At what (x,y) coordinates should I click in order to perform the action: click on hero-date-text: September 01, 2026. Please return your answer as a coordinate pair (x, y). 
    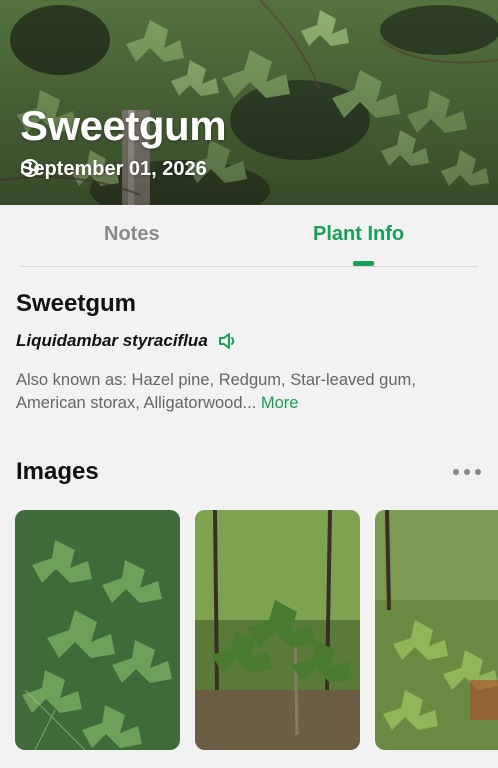
    Looking at the image, I should click on (113, 169).